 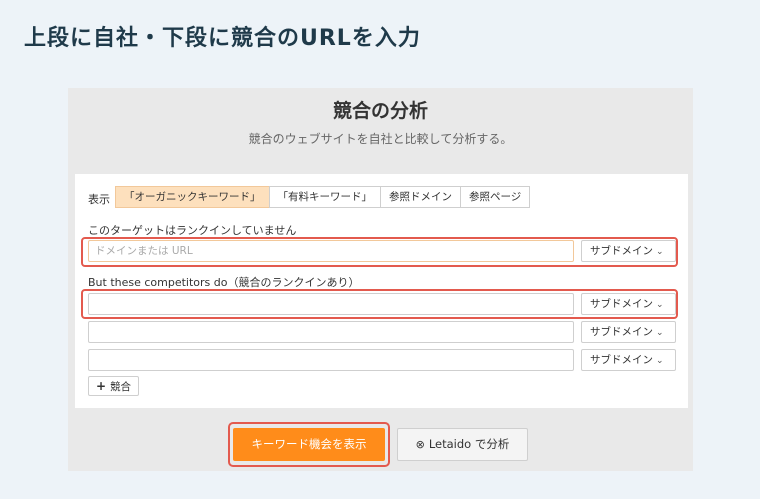 What do you see at coordinates (621, 251) in the screenshot?
I see `target-scope-label: サブドメイン` at bounding box center [621, 251].